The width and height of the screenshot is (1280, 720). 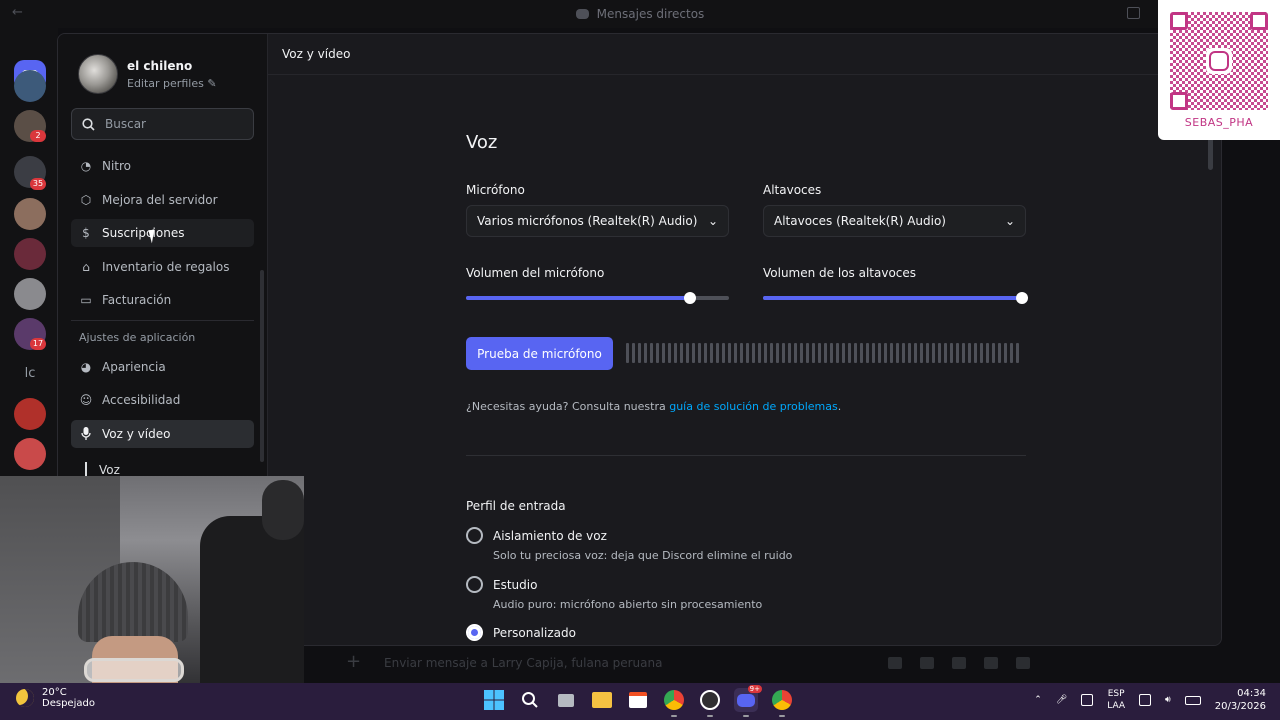 What do you see at coordinates (515, 585) in the screenshot?
I see `option-title: Estudio` at bounding box center [515, 585].